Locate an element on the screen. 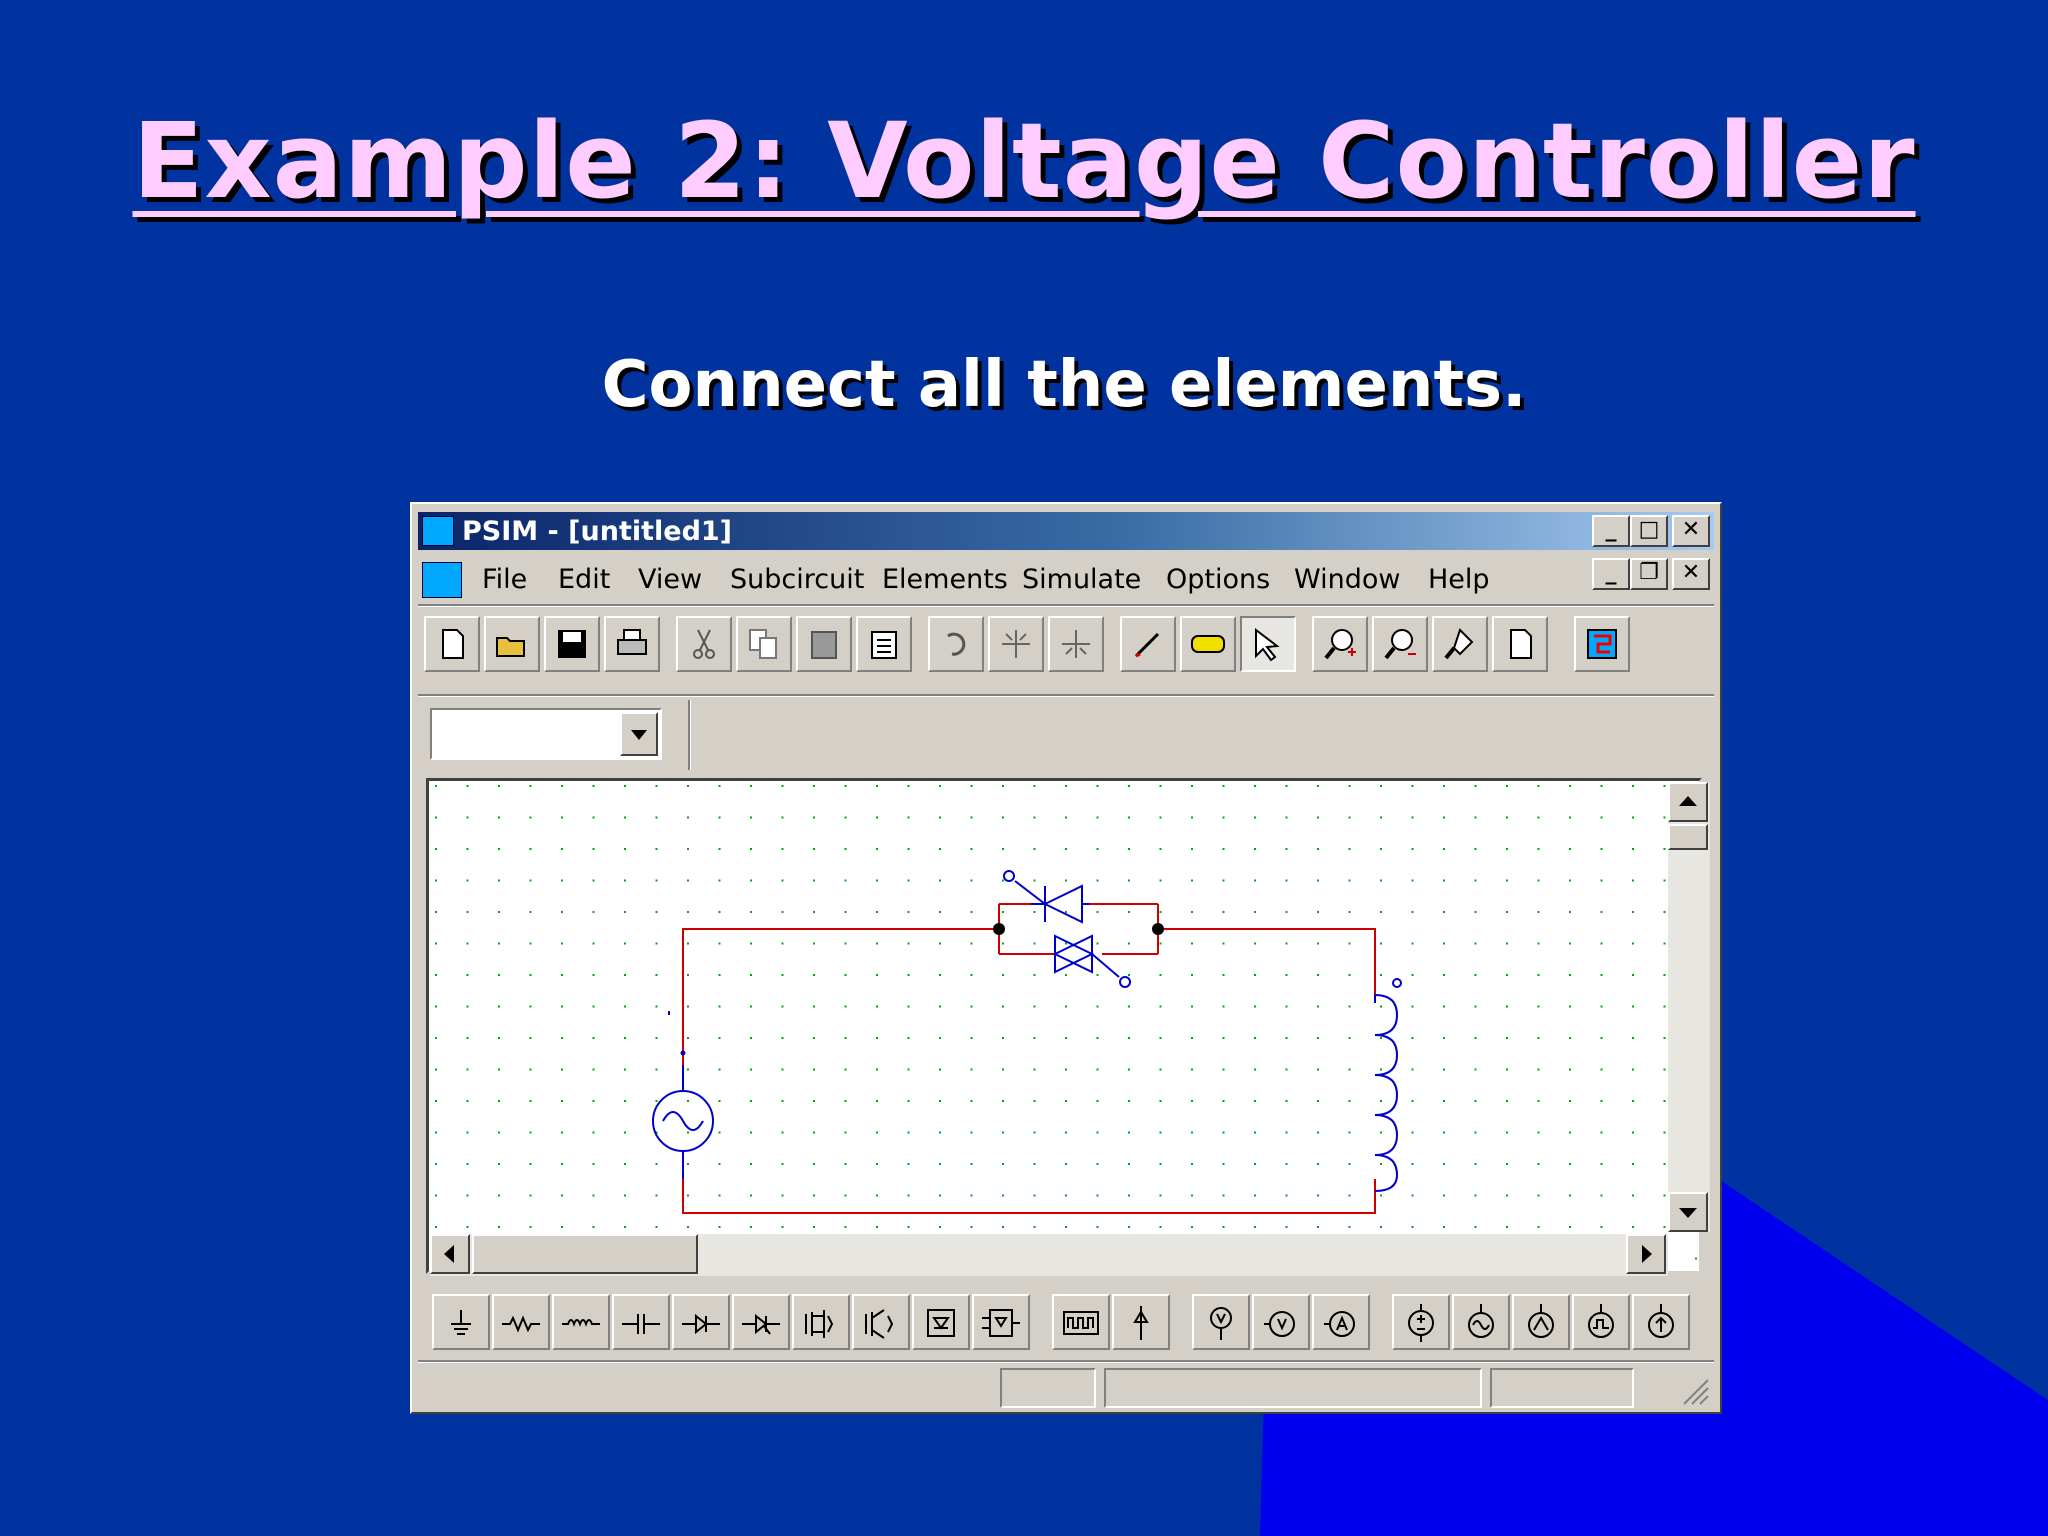  zoom-in-icon is located at coordinates (1340, 644).